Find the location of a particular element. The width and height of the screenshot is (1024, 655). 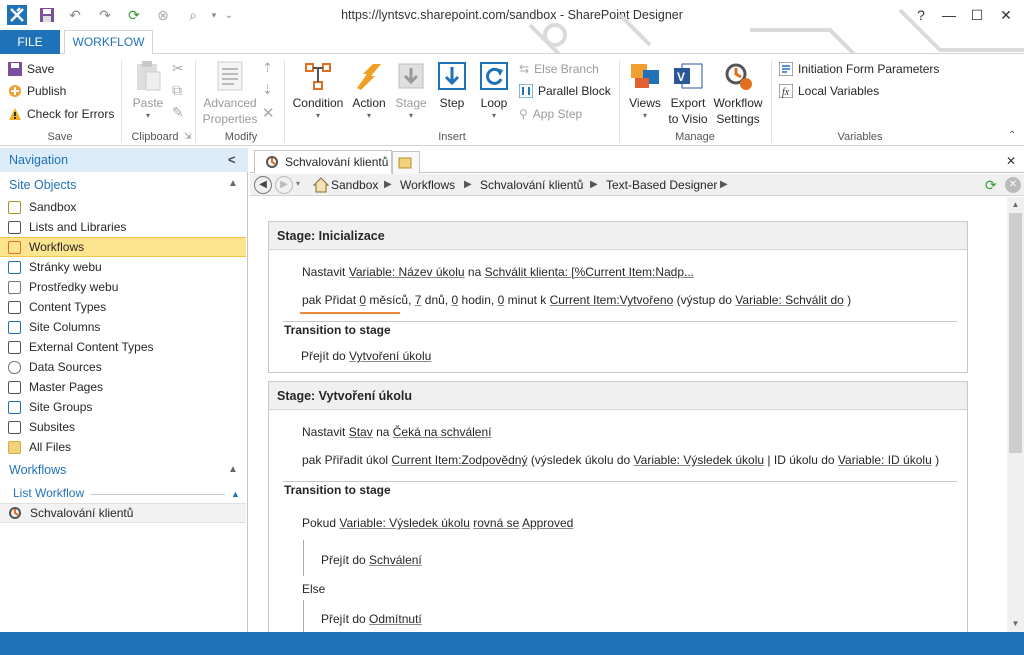

views-button: Views ▾ is located at coordinates (645, 90).